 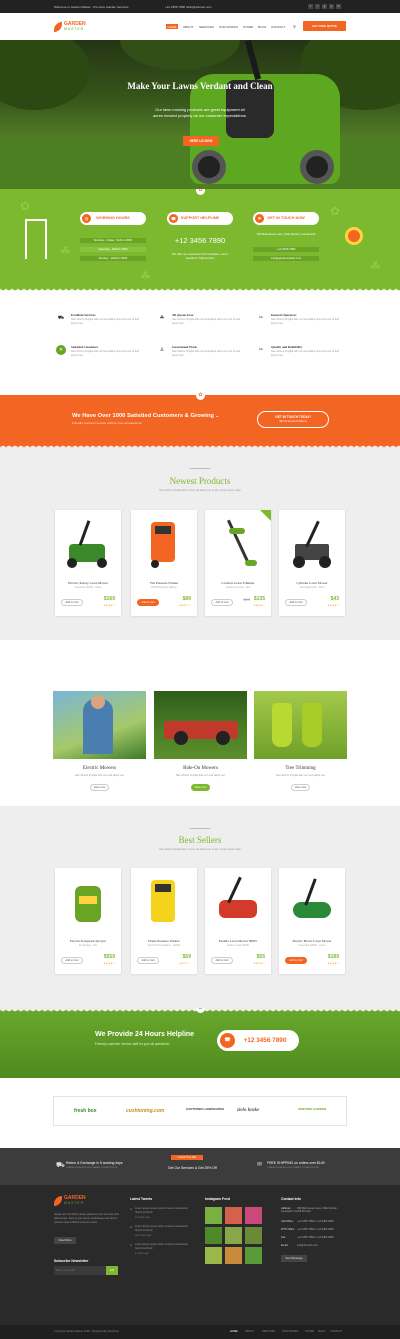 I want to click on hours-row: Sunday : 10AM to 5PM, so click(x=113, y=258).